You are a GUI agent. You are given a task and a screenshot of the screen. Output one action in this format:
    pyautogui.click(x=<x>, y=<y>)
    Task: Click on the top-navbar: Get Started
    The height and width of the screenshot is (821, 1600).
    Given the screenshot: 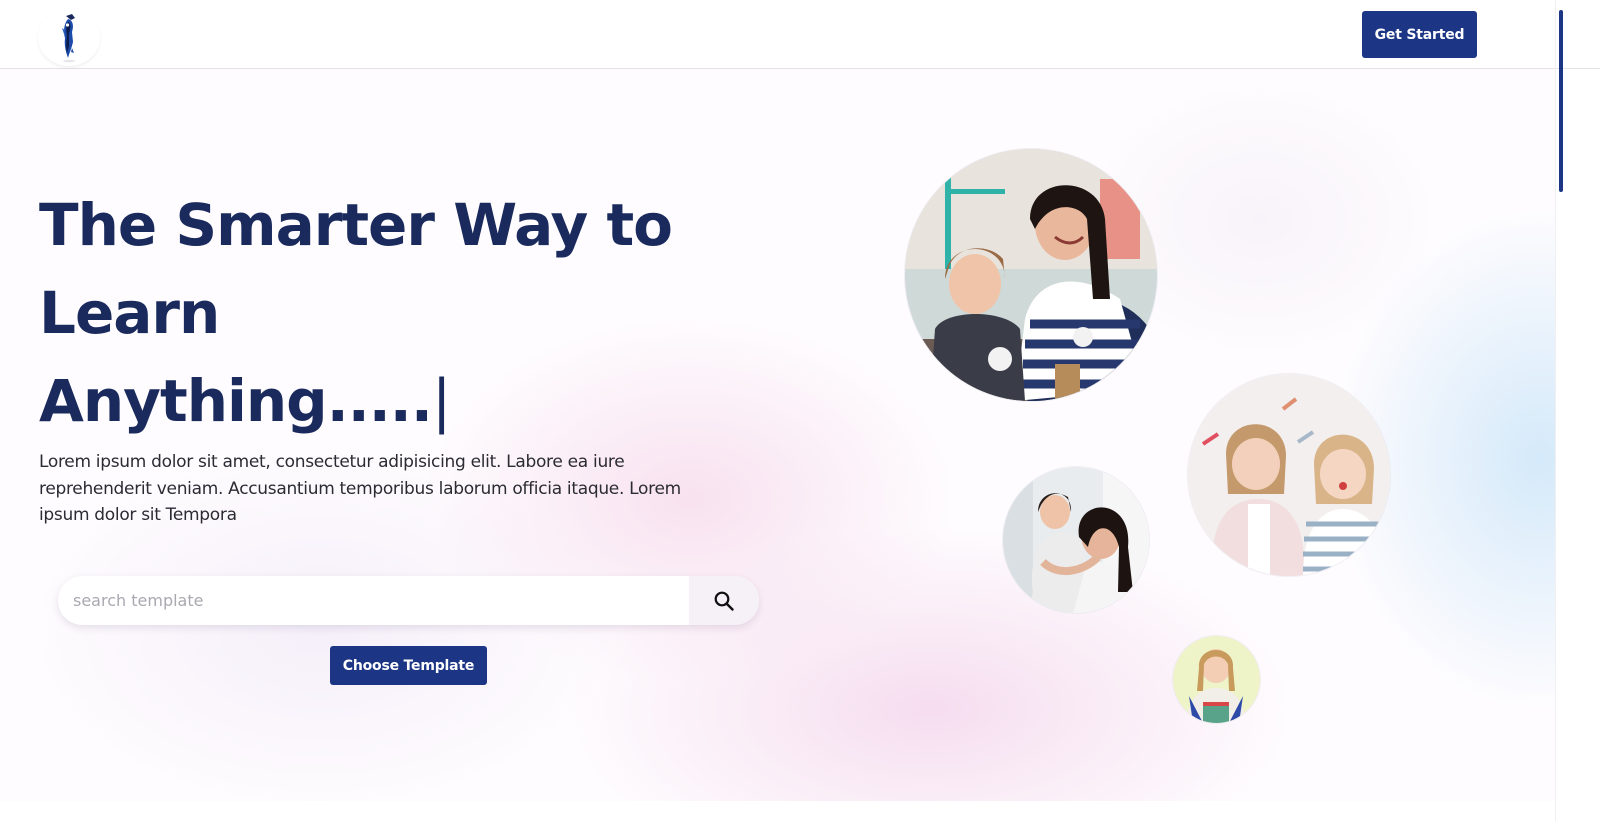 What is the action you would take?
    pyautogui.click(x=800, y=34)
    